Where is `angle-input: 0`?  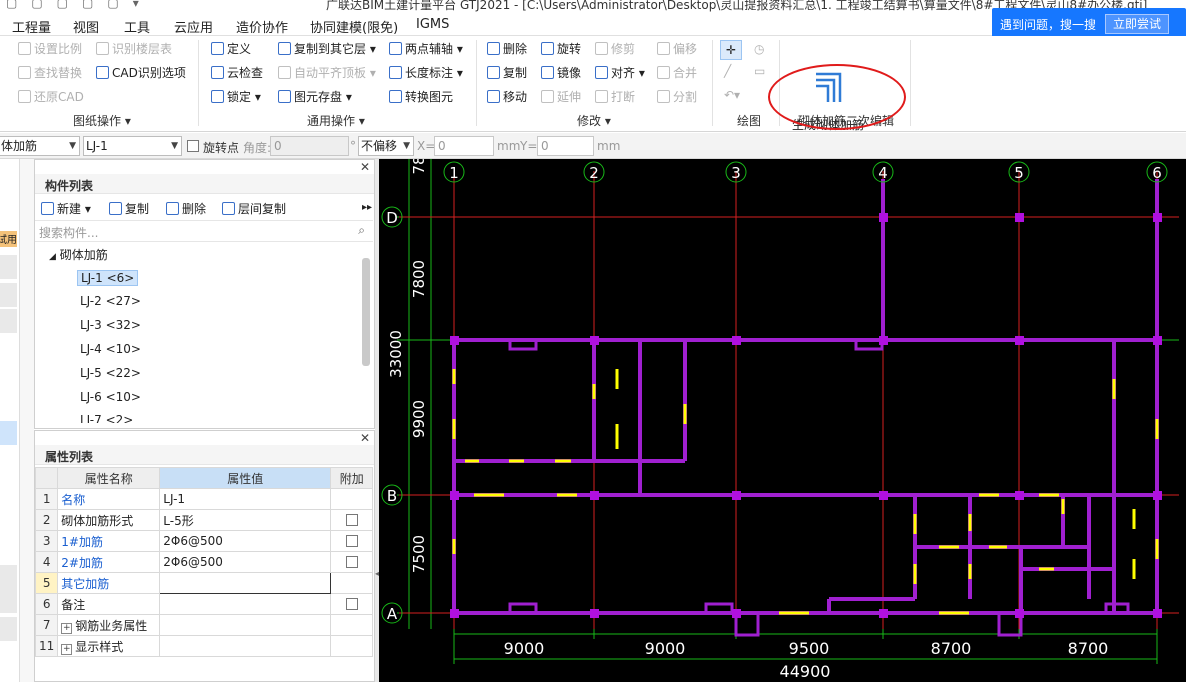
angle-input: 0 is located at coordinates (309, 146).